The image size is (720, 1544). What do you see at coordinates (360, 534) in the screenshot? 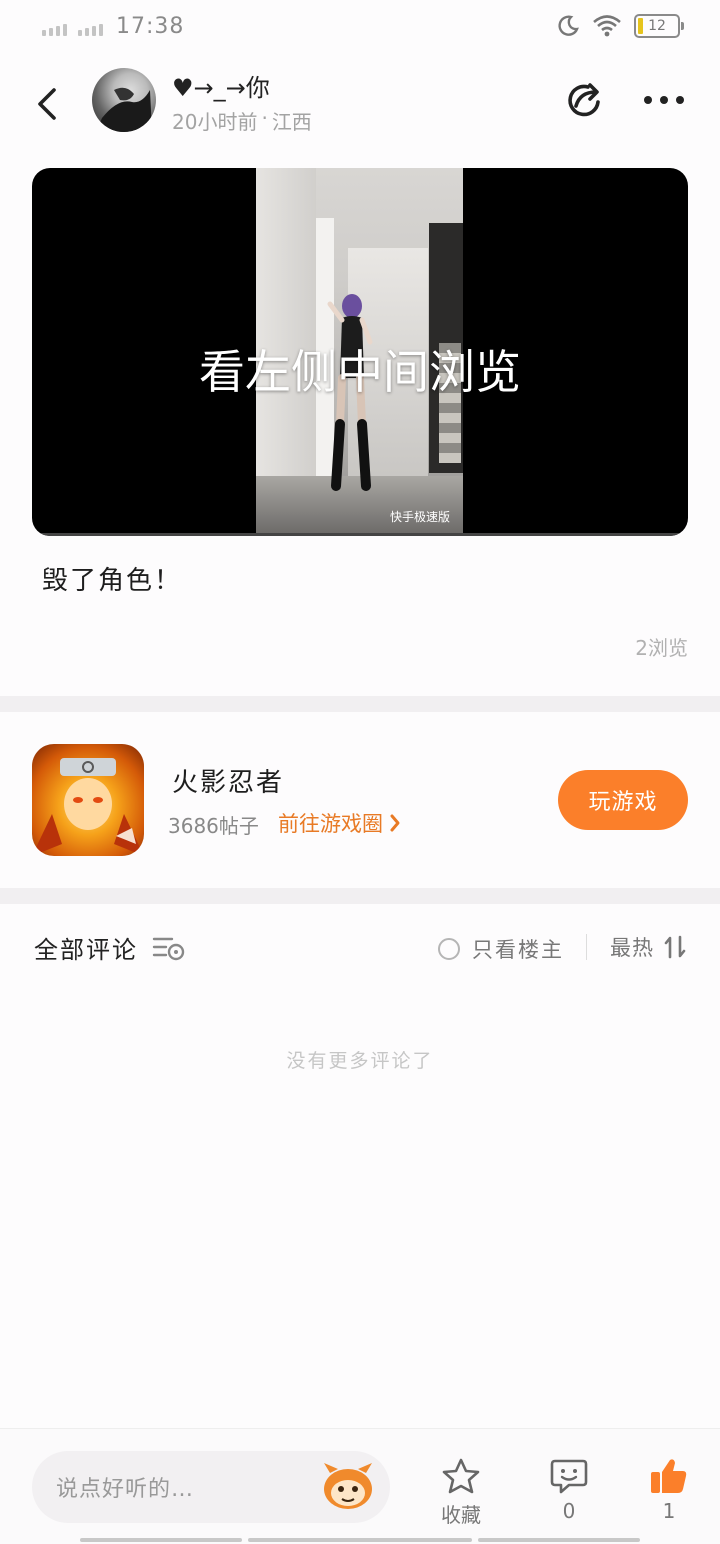
I see `video-progress-bar` at bounding box center [360, 534].